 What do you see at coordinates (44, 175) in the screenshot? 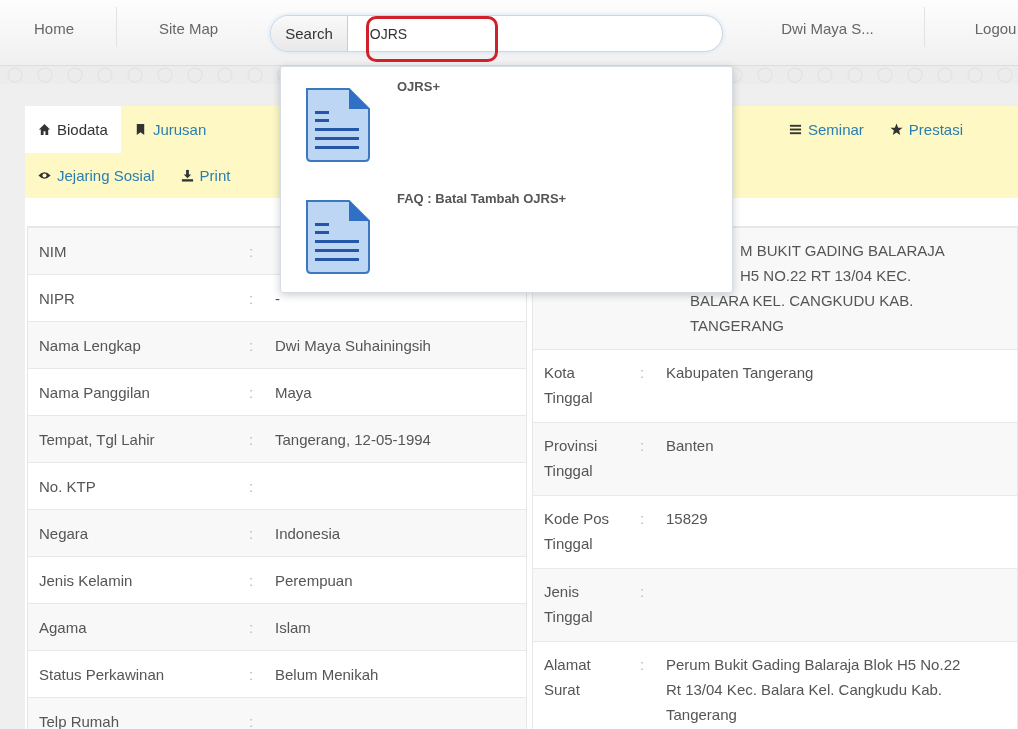
I see `eye-icon` at bounding box center [44, 175].